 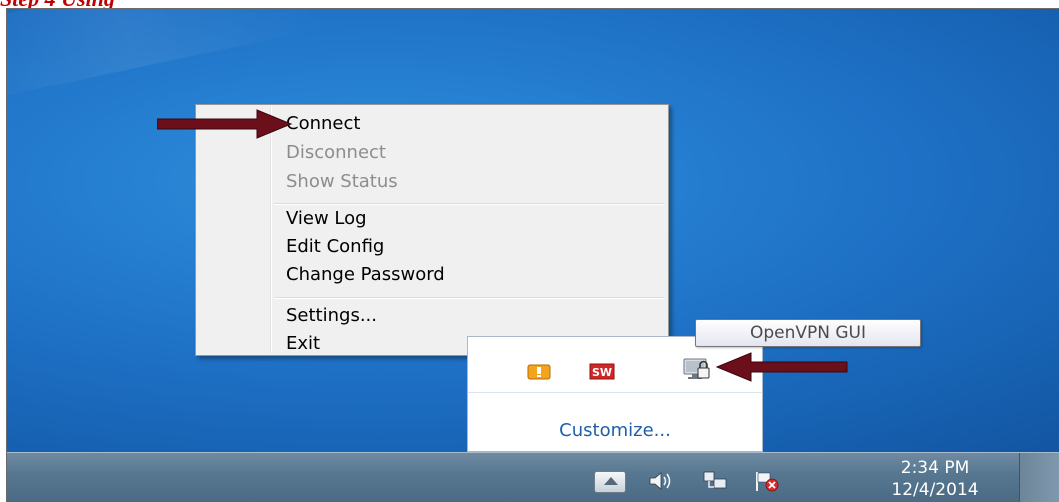 What do you see at coordinates (767, 481) in the screenshot?
I see `action-center-flag-icon` at bounding box center [767, 481].